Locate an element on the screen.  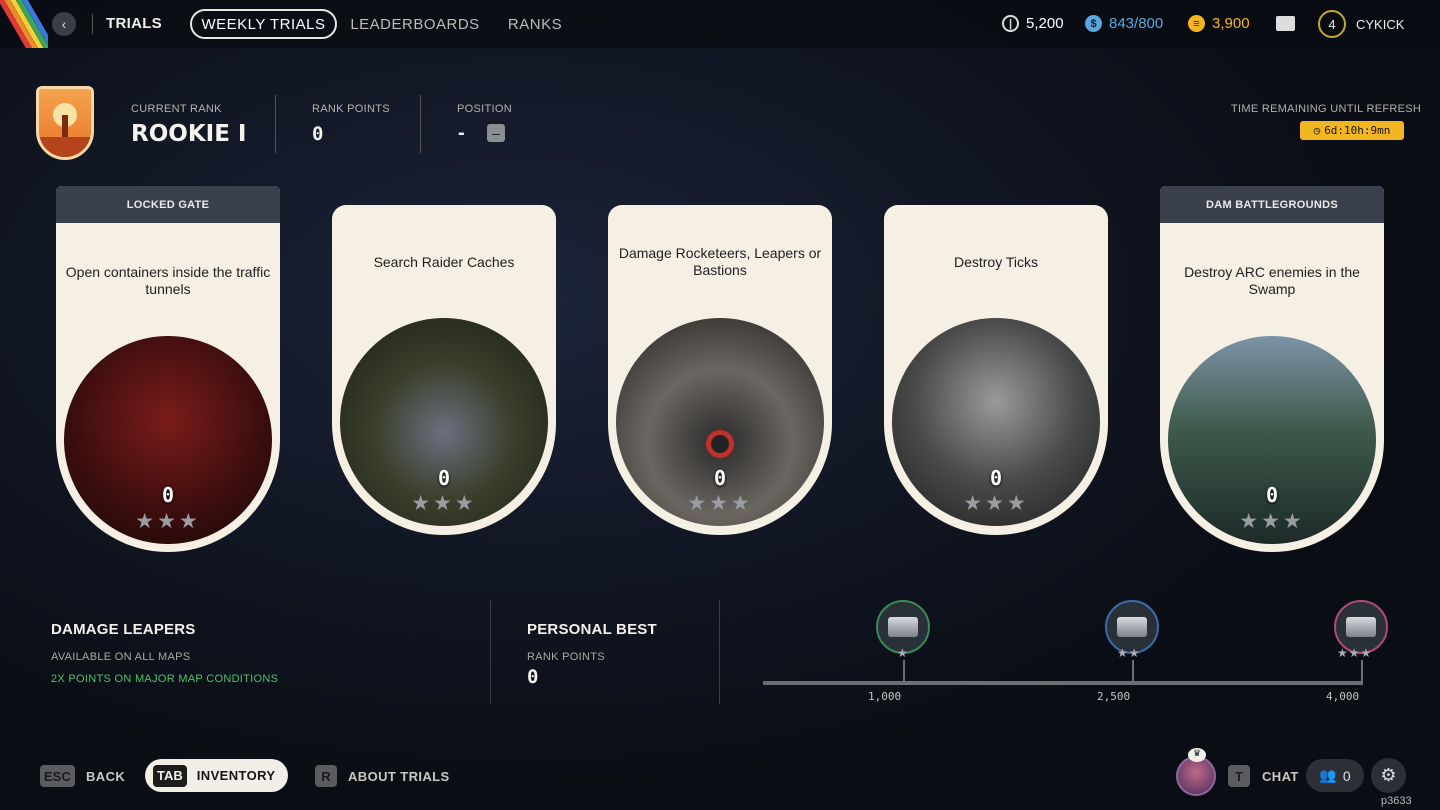
reward-threshold-1: 1,000 is located at coordinates (885, 696).